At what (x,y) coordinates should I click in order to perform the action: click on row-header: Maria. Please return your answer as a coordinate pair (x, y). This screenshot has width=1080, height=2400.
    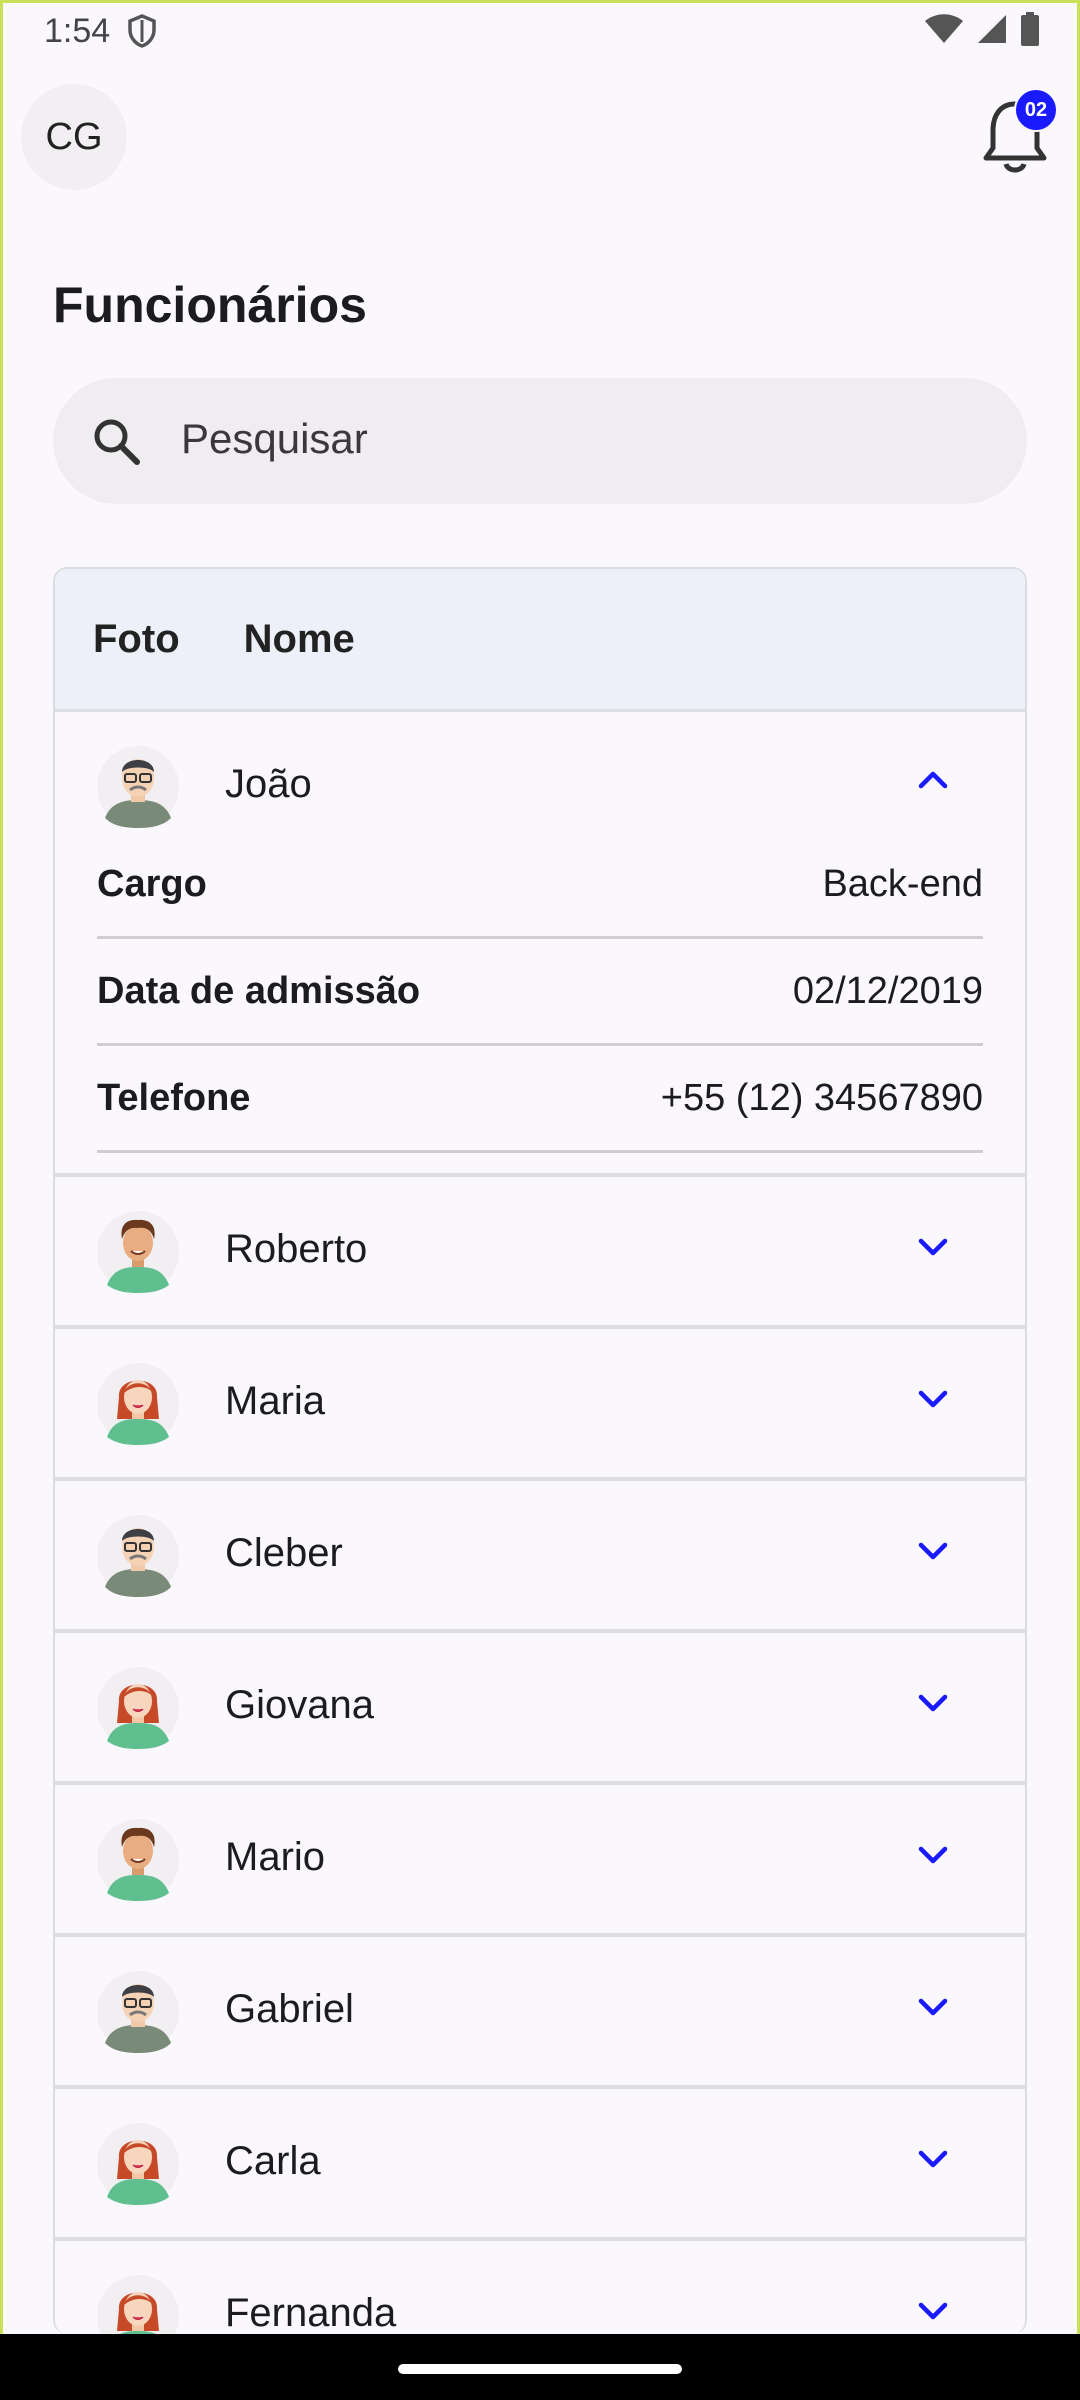
    Looking at the image, I should click on (540, 1403).